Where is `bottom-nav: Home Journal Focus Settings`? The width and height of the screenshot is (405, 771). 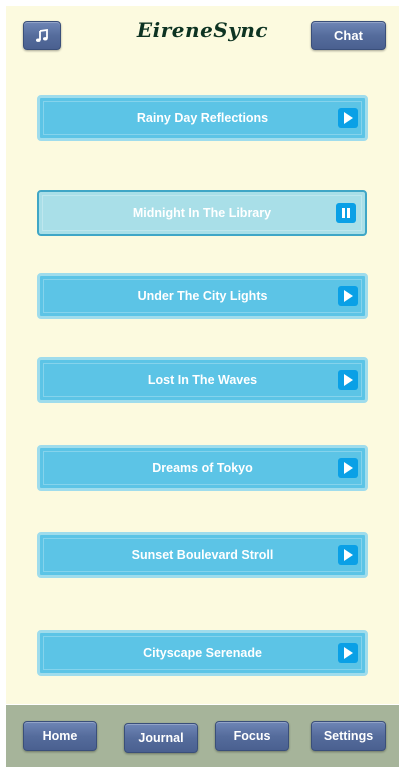 bottom-nav: Home Journal Focus Settings is located at coordinates (202, 736).